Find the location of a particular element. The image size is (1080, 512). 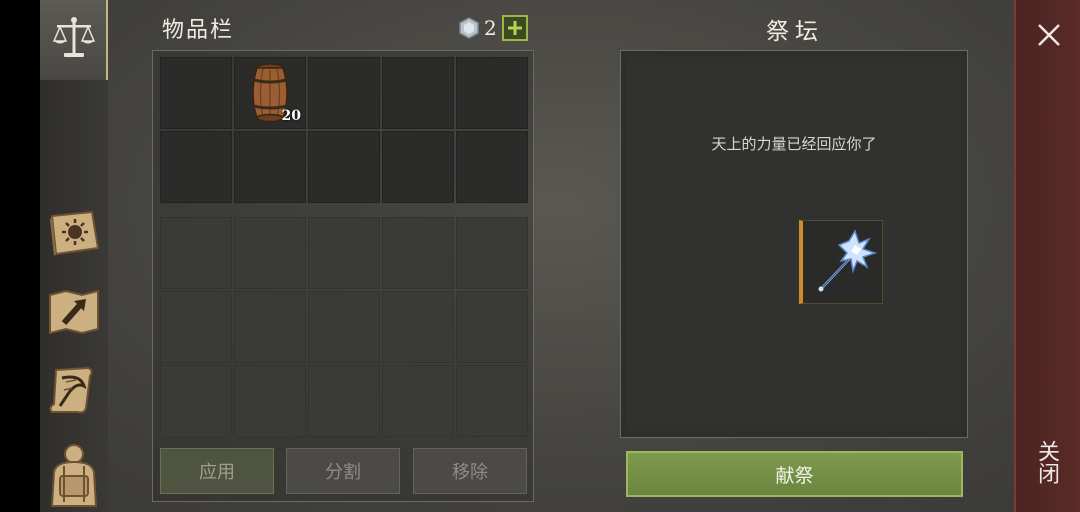

inventory-grid-bottom is located at coordinates (344, 327).